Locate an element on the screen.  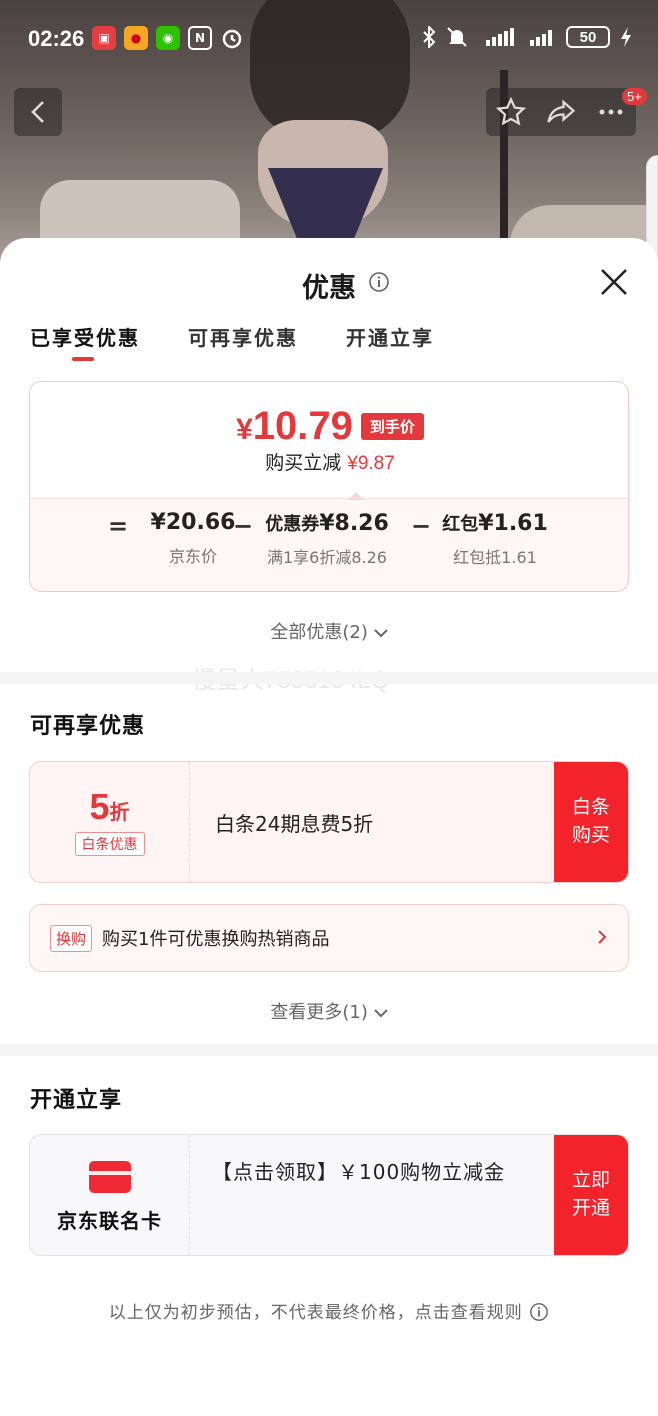
coupon-amount: ¥8.26 is located at coordinates (354, 523).